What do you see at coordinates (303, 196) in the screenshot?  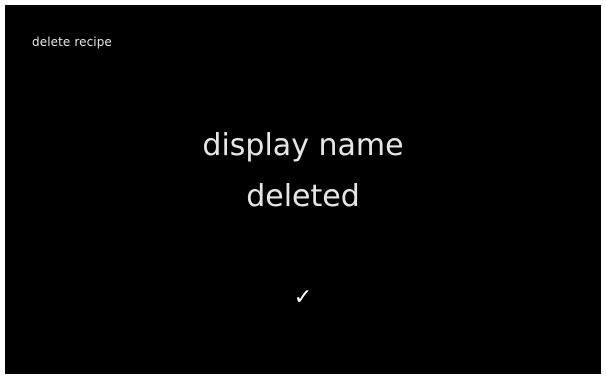 I see `status-message-line-2: deleted` at bounding box center [303, 196].